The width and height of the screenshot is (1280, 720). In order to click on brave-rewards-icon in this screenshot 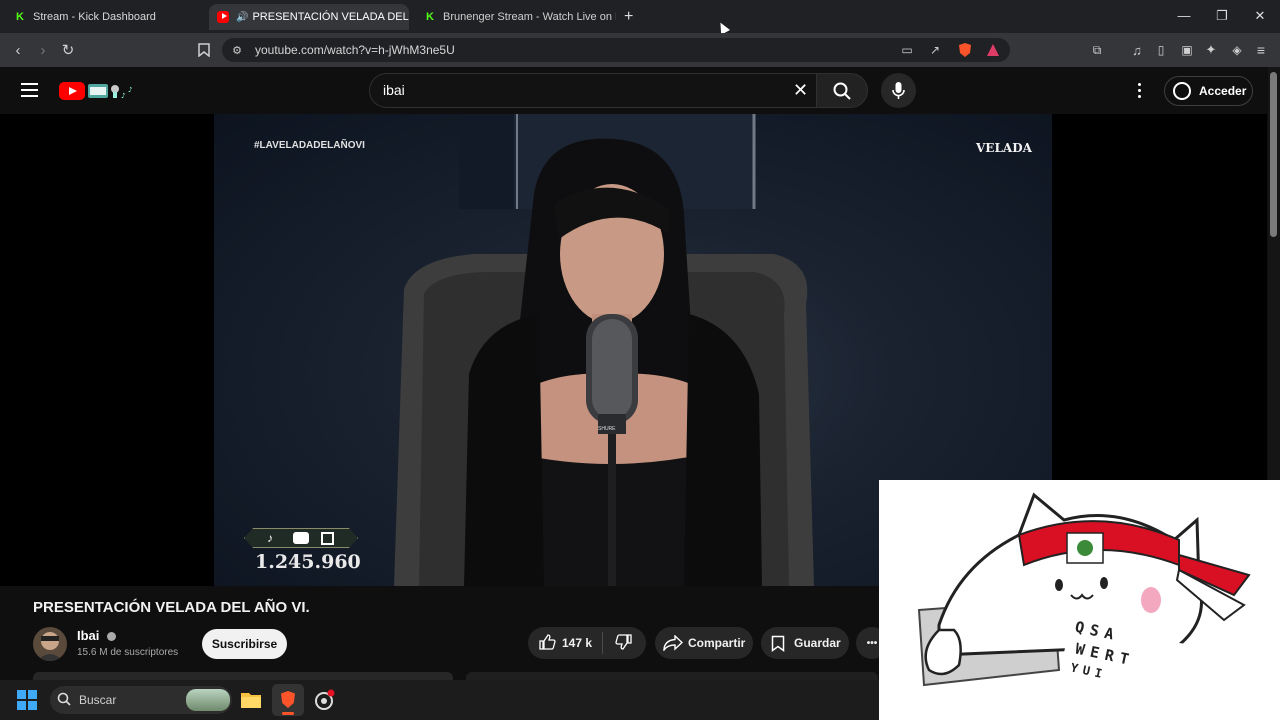, I will do `click(993, 50)`.